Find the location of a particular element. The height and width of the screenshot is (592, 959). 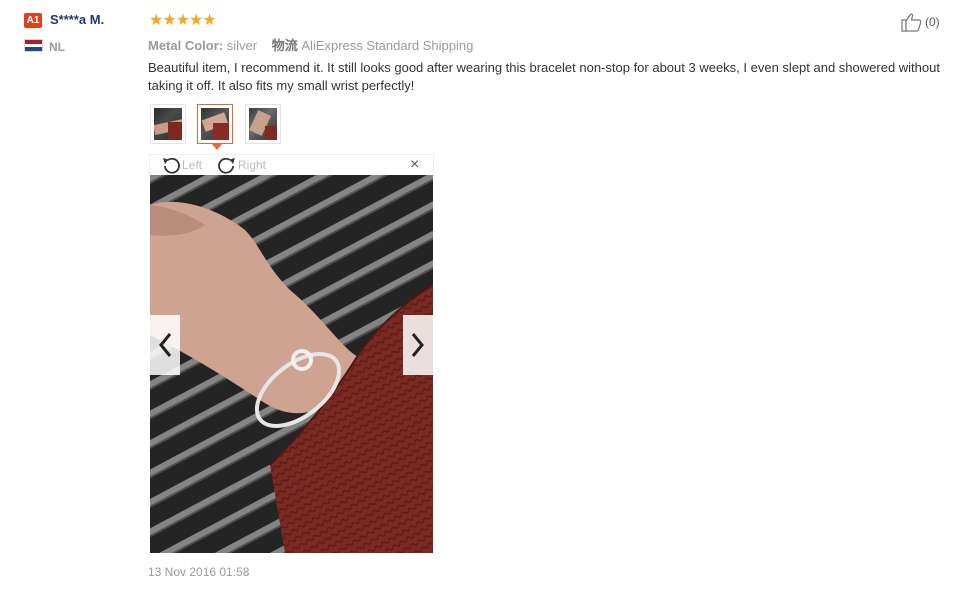

star-rating: ★★★★★ is located at coordinates (183, 20).